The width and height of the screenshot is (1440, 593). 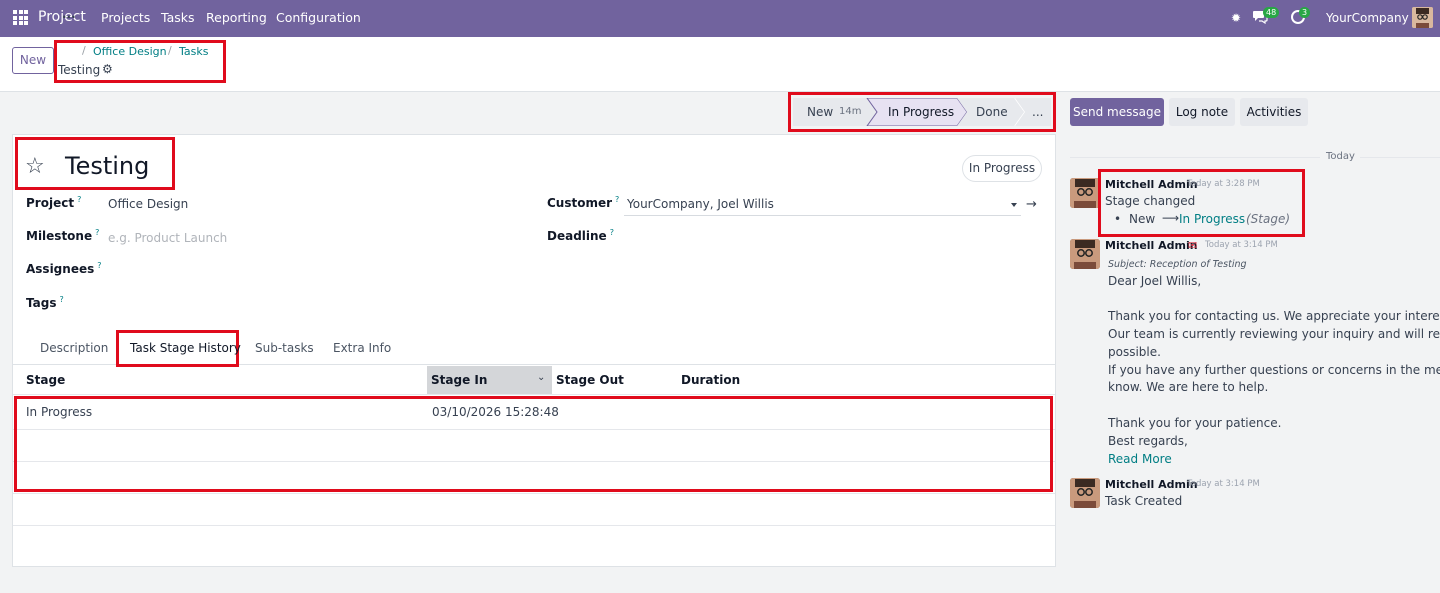 What do you see at coordinates (167, 238) in the screenshot?
I see `milestone-field: e.g. Product Launch` at bounding box center [167, 238].